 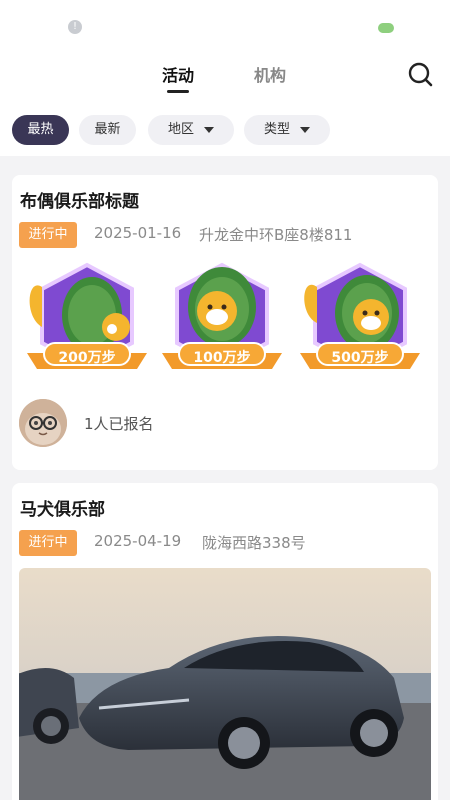 What do you see at coordinates (276, 235) in the screenshot?
I see `activity-address: 升龙金中环B座8楼811` at bounding box center [276, 235].